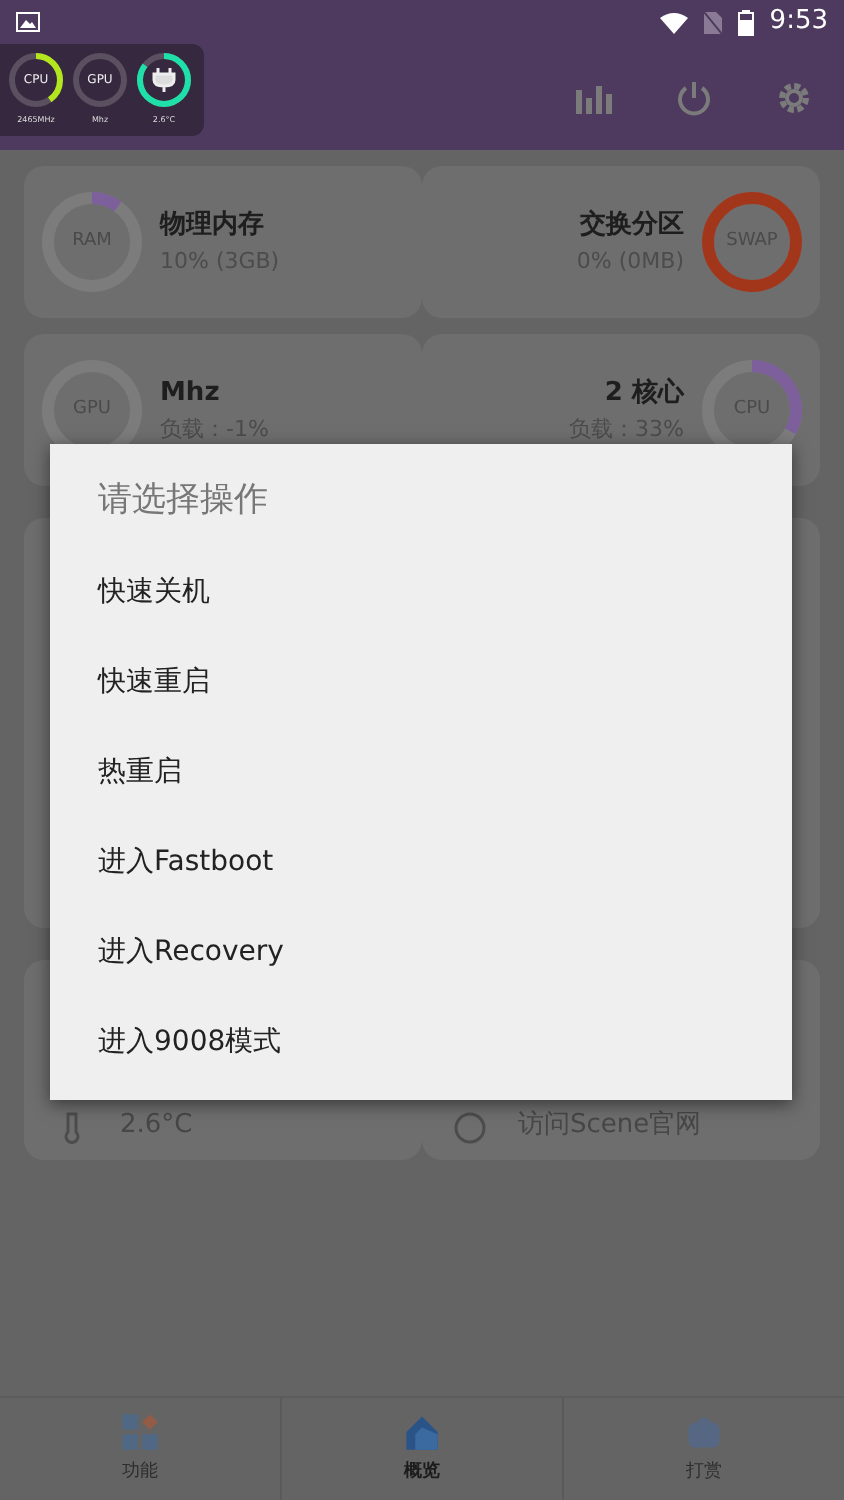 This screenshot has height=1500, width=844. What do you see at coordinates (694, 97) in the screenshot?
I see `power-icon` at bounding box center [694, 97].